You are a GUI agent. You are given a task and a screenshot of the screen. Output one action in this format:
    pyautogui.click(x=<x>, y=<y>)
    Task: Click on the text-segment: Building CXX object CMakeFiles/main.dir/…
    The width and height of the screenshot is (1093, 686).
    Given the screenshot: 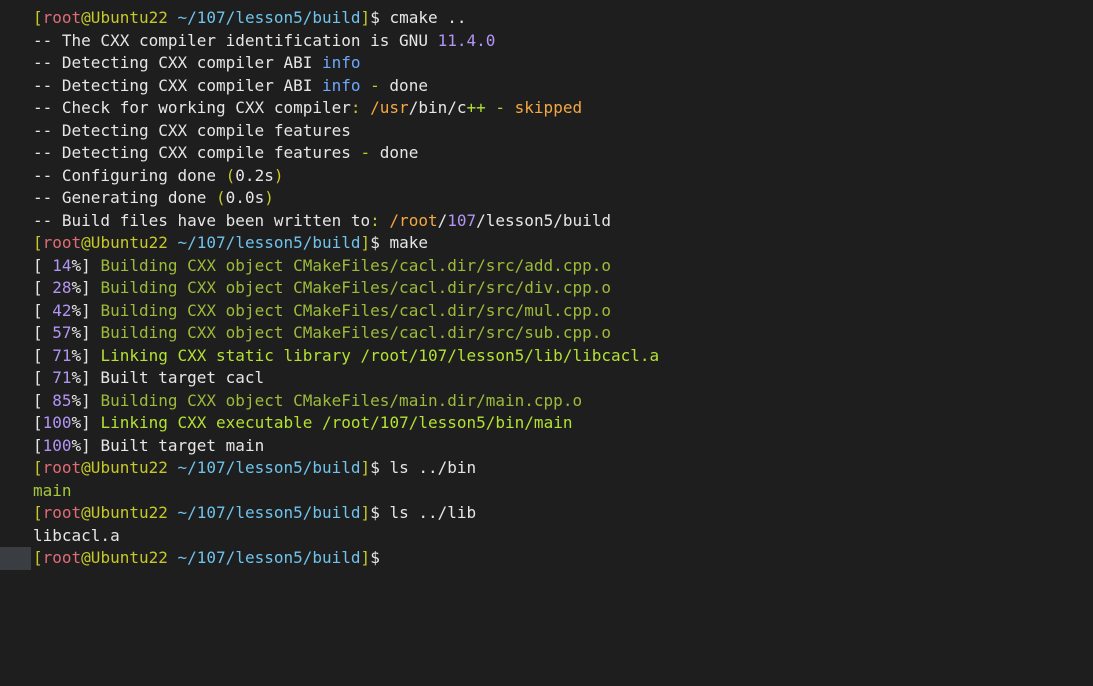 What is the action you would take?
    pyautogui.click(x=341, y=400)
    